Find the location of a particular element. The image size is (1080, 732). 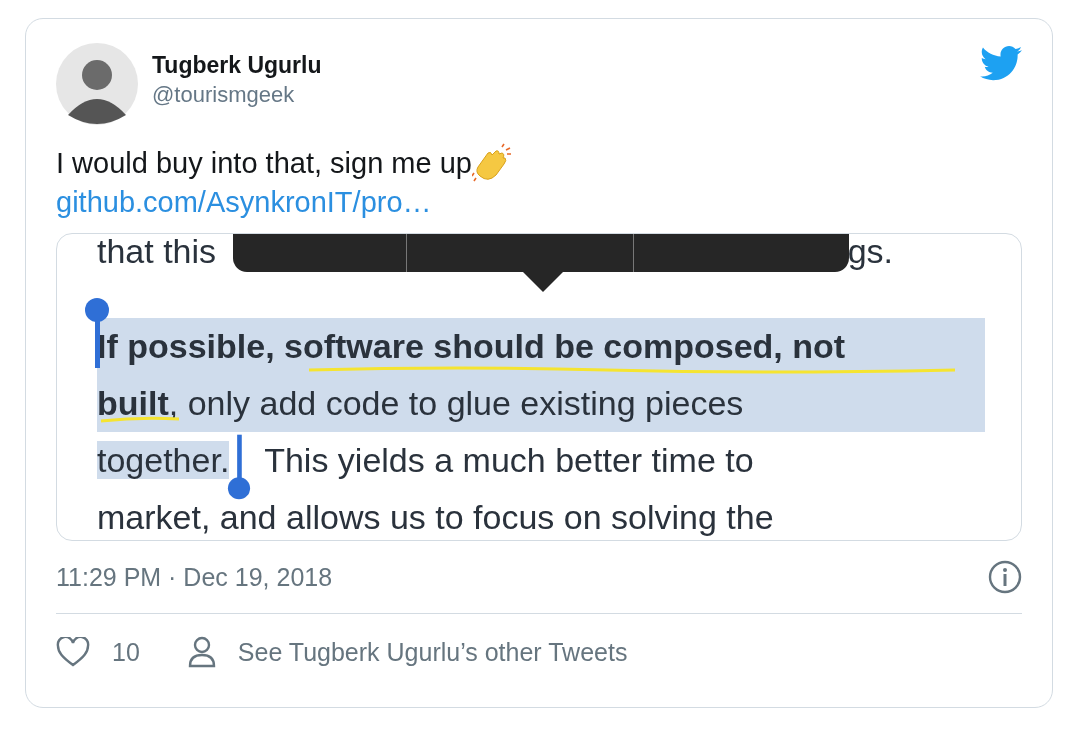

heart-icon is located at coordinates (73, 652).